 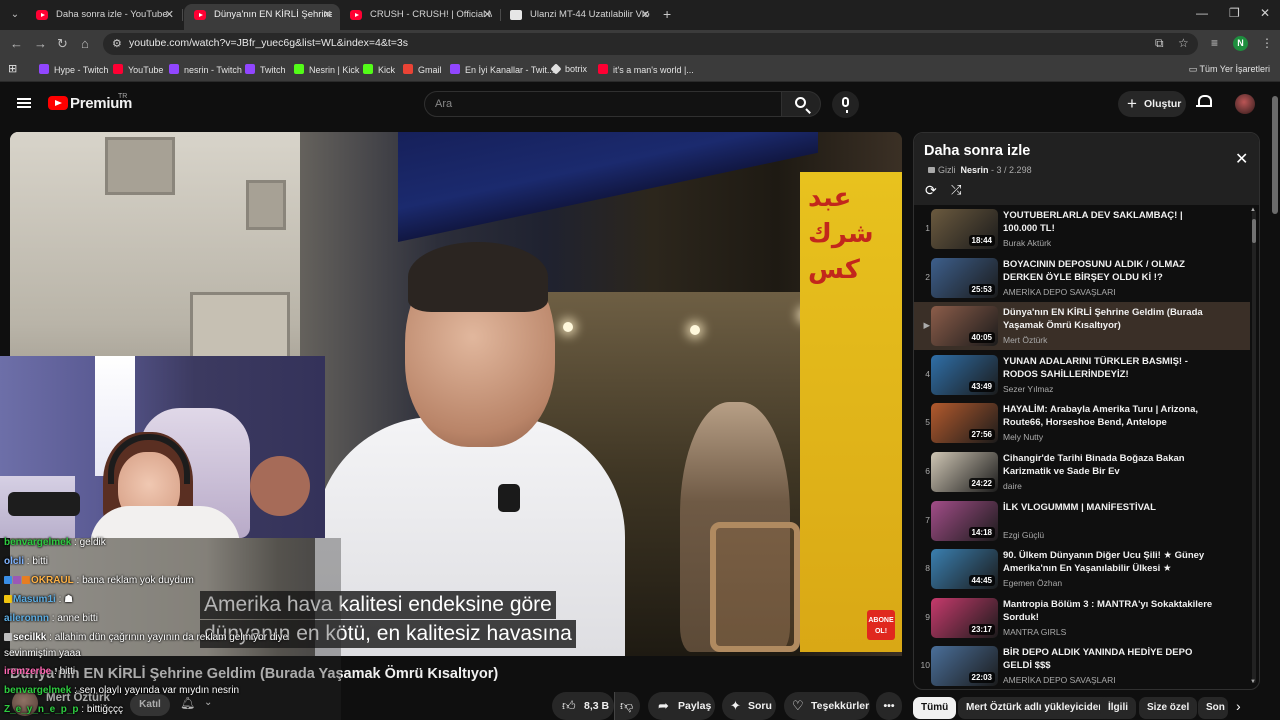 What do you see at coordinates (827, 706) in the screenshot?
I see `thanks-button: ♡ Teşekkürler` at bounding box center [827, 706].